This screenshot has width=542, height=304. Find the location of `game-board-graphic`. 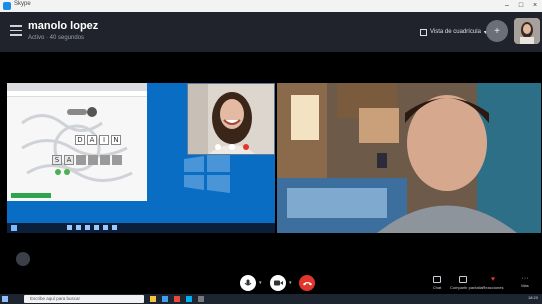

game-board-graphic is located at coordinates (77, 148).